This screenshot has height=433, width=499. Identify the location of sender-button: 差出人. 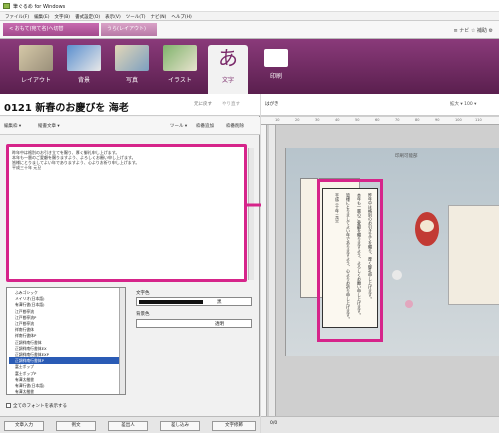
(128, 426).